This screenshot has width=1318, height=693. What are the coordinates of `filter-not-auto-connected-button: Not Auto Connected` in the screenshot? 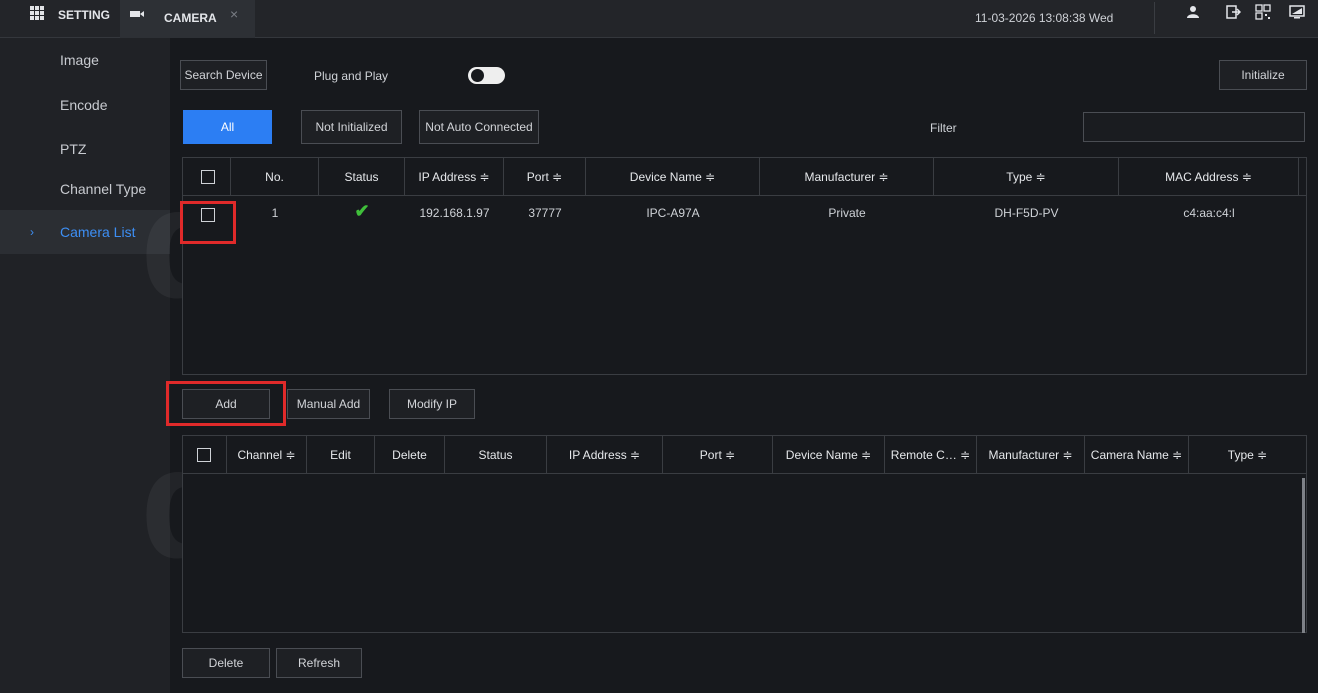 It's located at (479, 127).